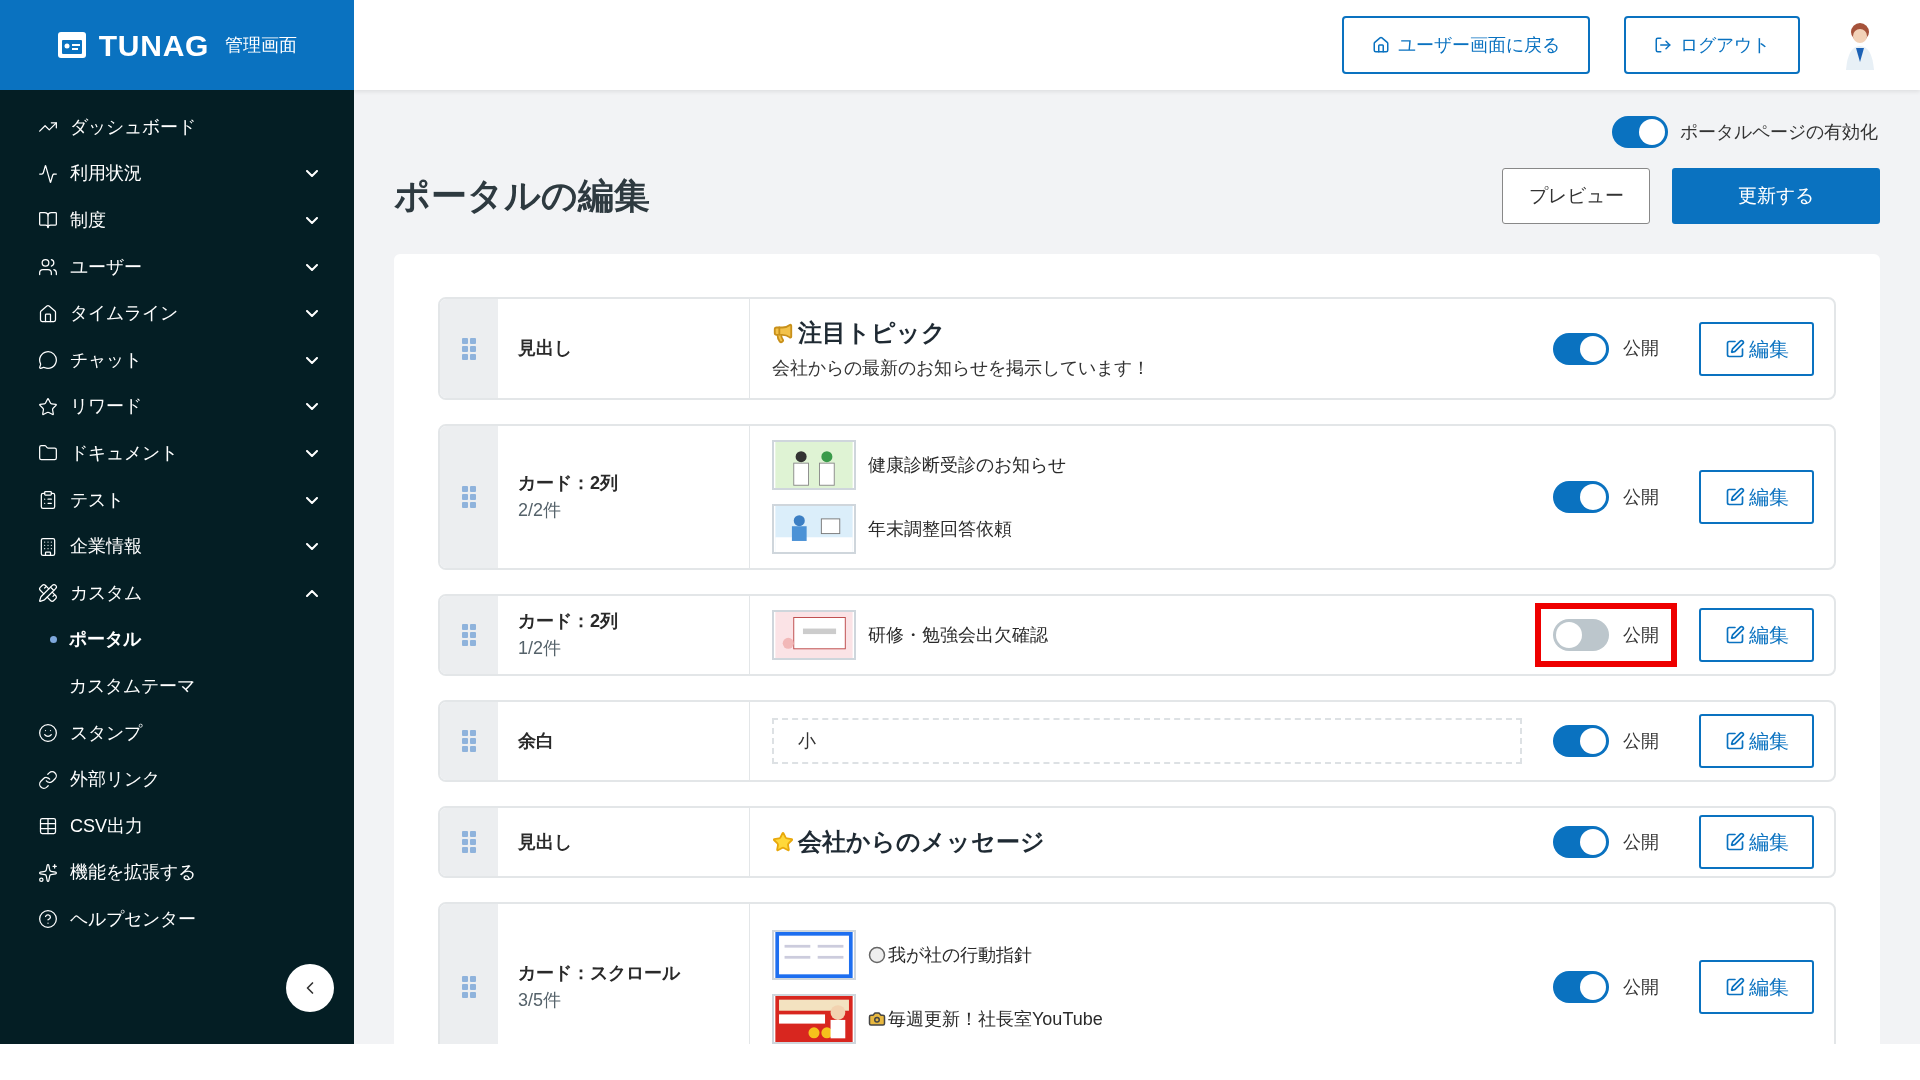  What do you see at coordinates (48, 733) in the screenshot?
I see `smile-icon` at bounding box center [48, 733].